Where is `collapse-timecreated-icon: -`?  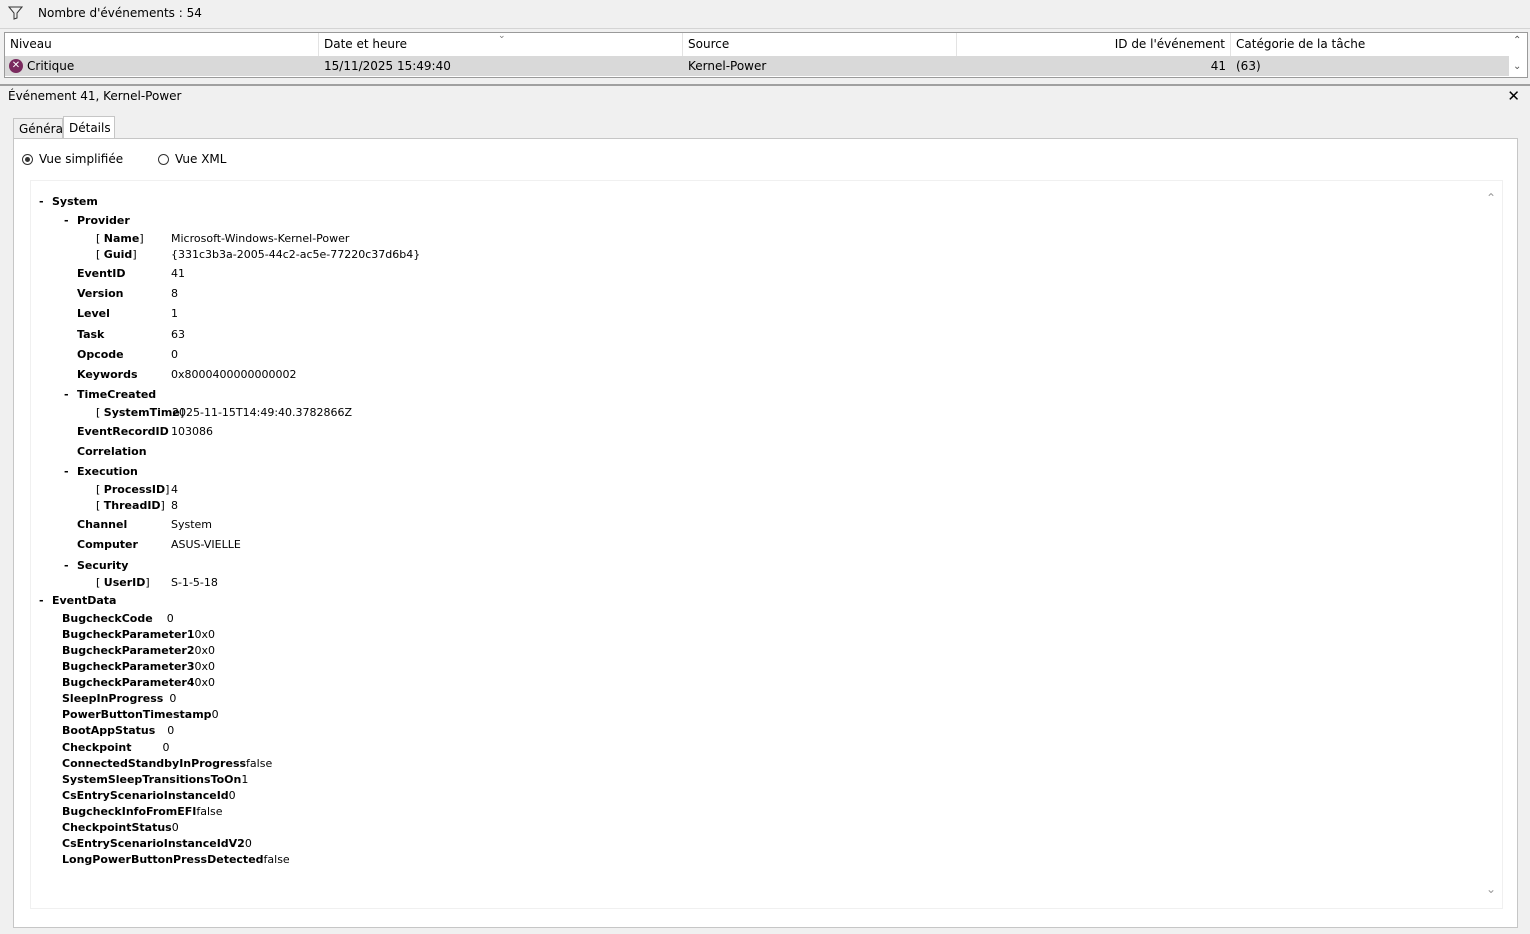 collapse-timecreated-icon: - is located at coordinates (66, 394).